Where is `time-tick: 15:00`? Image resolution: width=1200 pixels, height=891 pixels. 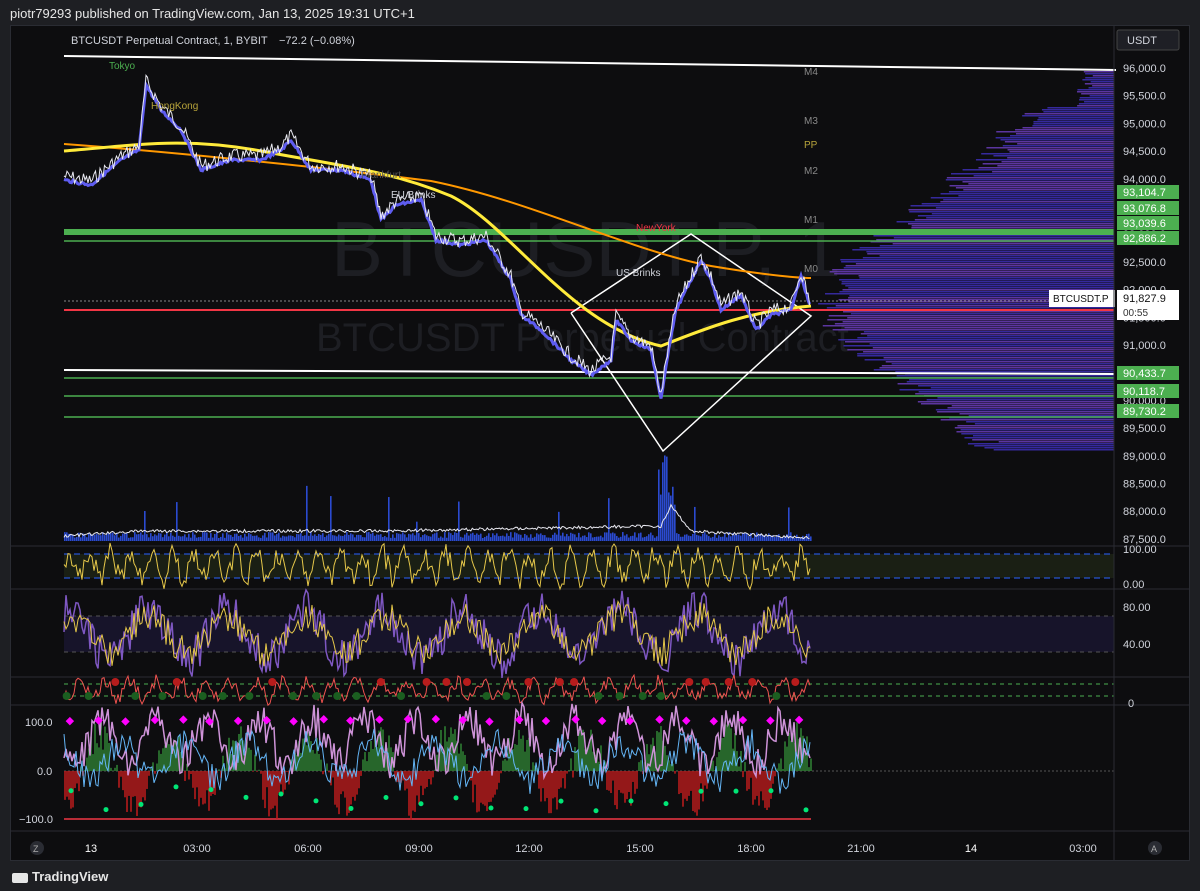 time-tick: 15:00 is located at coordinates (640, 849).